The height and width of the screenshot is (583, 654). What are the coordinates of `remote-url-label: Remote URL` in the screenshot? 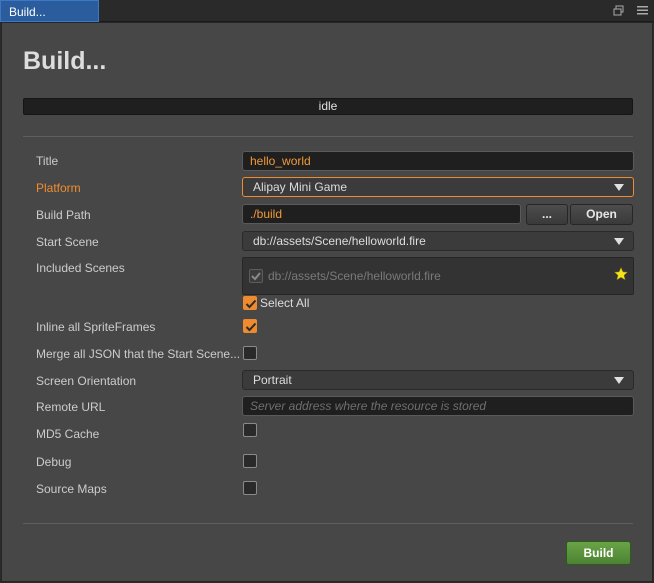 It's located at (71, 407).